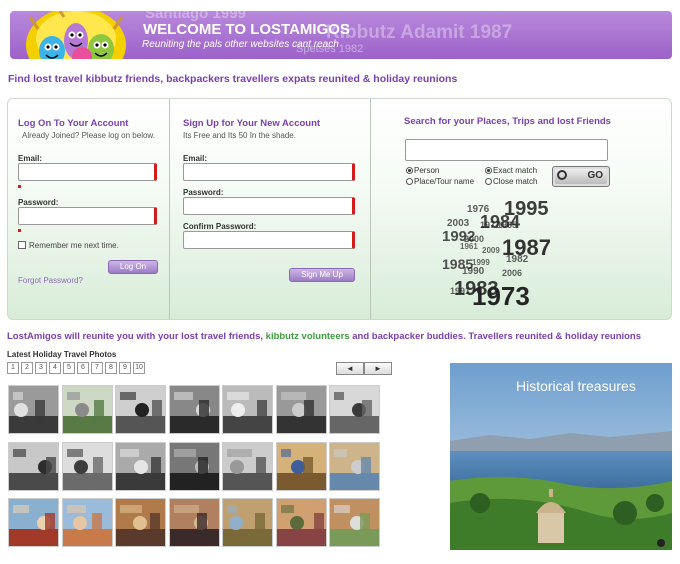  Describe the element at coordinates (13, 368) in the screenshot. I see `page-link-1: 1` at that location.